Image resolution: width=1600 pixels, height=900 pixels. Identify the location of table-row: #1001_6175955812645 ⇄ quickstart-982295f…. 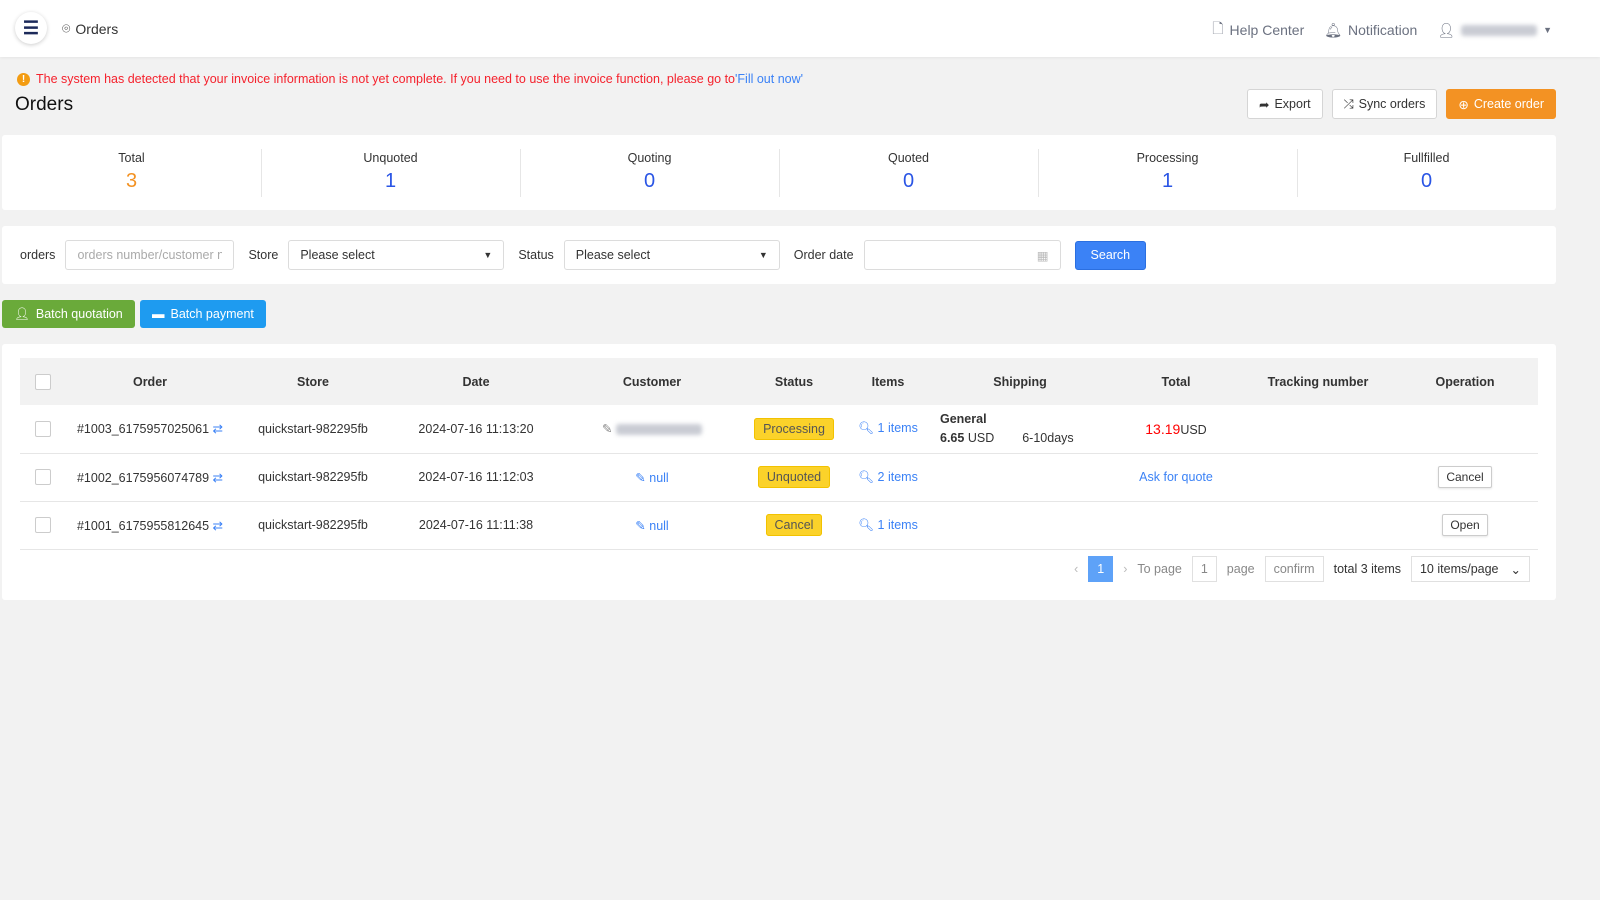
(779, 525).